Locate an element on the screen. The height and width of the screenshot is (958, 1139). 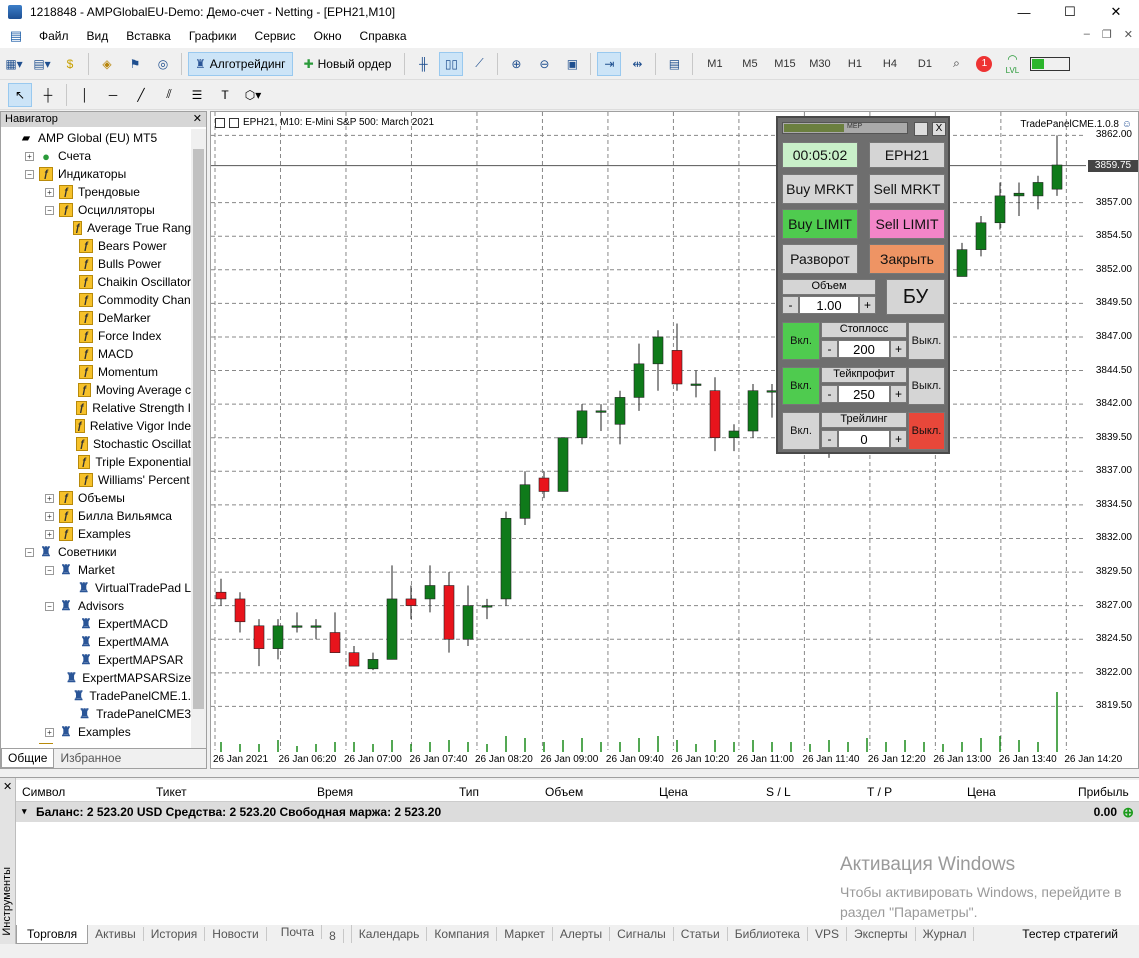
crosshair-icon: ┼ is located at coordinates (48, 95).